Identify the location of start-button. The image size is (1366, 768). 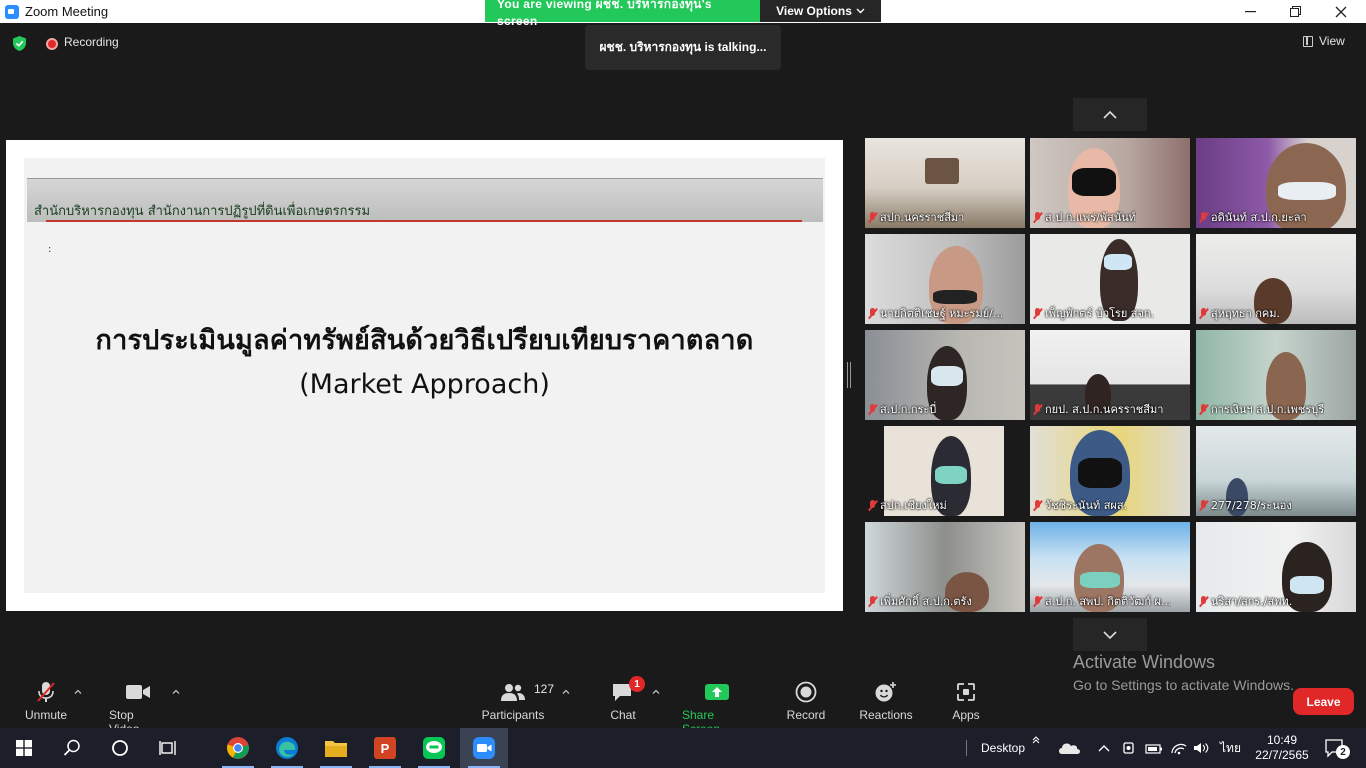
(24, 748).